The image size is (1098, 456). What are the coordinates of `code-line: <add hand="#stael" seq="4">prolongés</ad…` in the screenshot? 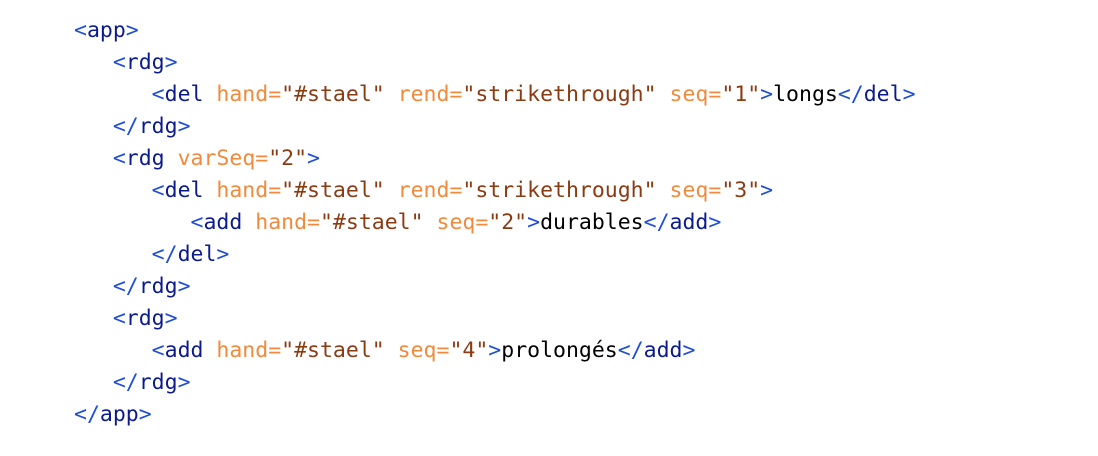 It's located at (495, 351).